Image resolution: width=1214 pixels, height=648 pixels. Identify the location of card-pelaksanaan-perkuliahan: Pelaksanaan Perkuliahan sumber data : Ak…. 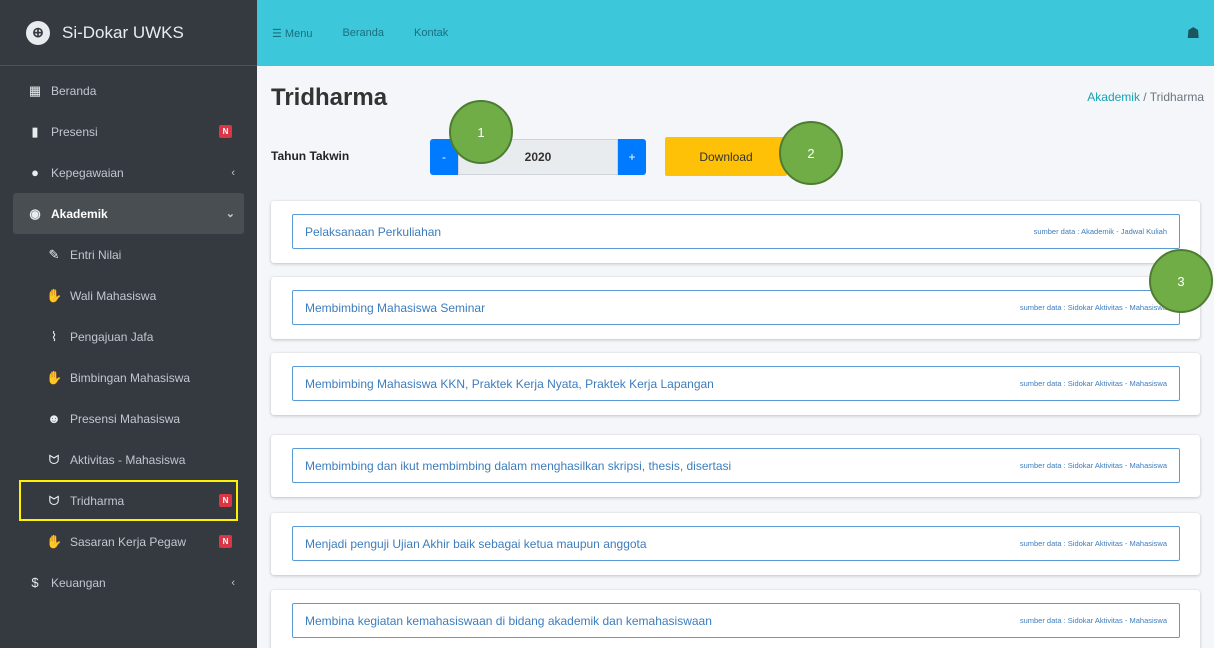
(735, 232).